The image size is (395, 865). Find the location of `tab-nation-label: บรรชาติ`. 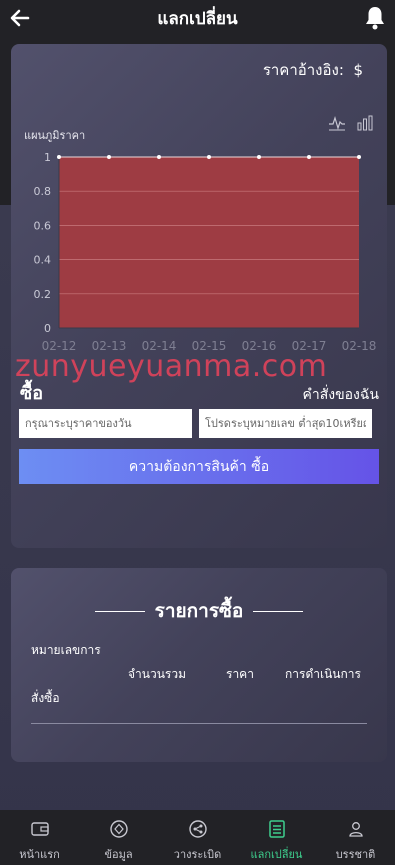

tab-nation-label: บรรชาติ is located at coordinates (355, 854).